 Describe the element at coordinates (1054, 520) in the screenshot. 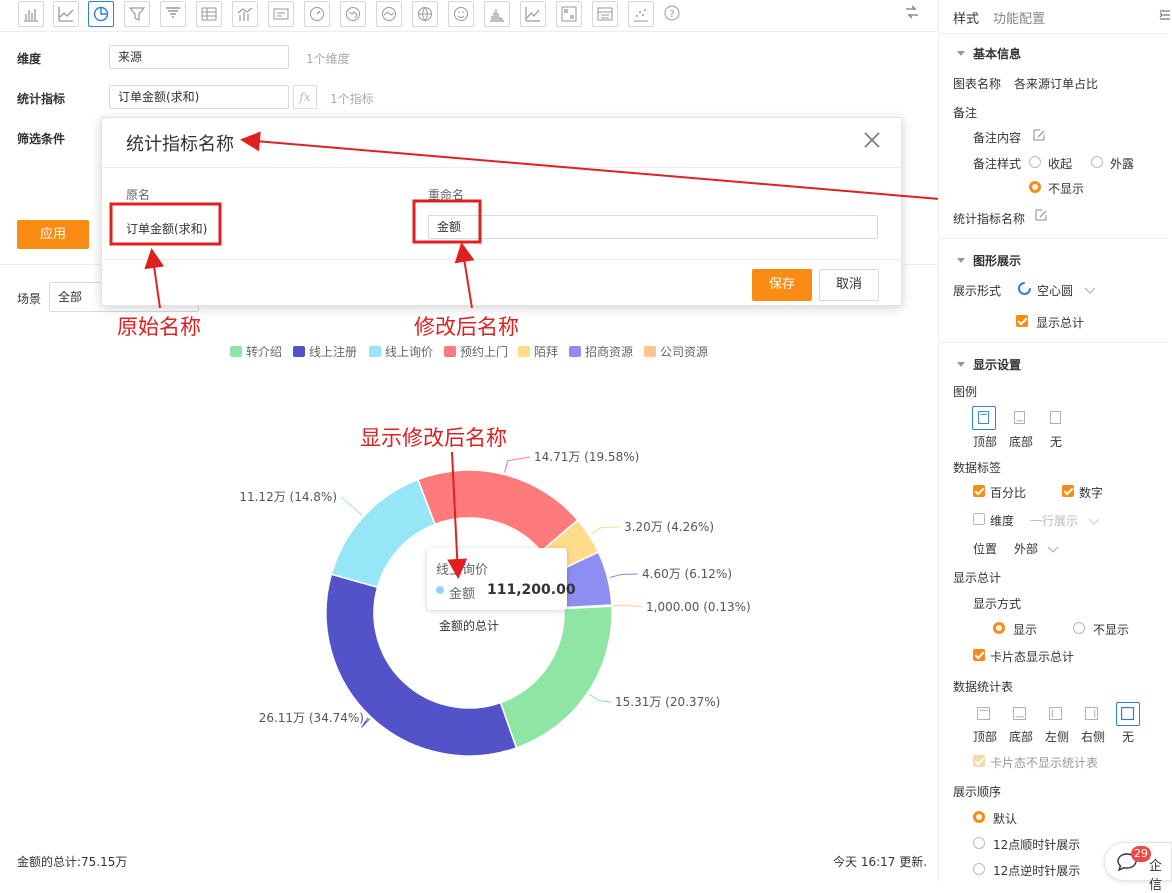

I see `single-row-select: 一行展示` at that location.